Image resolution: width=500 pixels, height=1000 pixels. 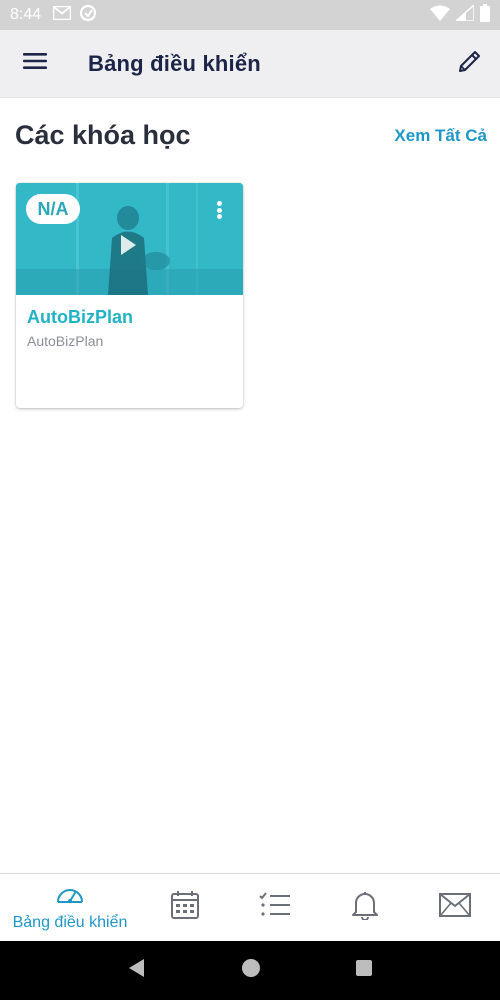 I want to click on checklist-icon, so click(x=275, y=907).